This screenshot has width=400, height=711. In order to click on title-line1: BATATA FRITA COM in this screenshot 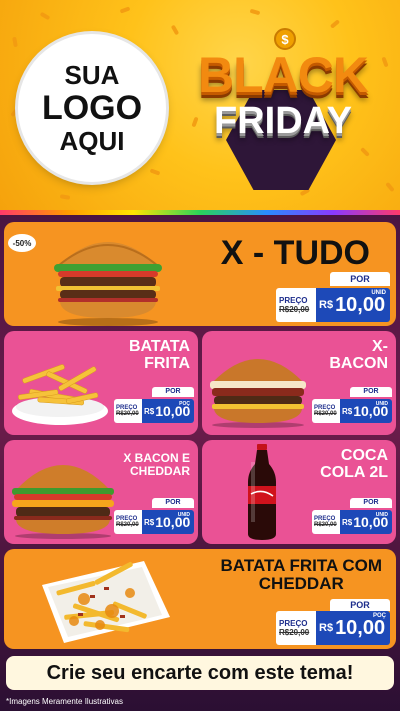, I will do `click(301, 565)`.